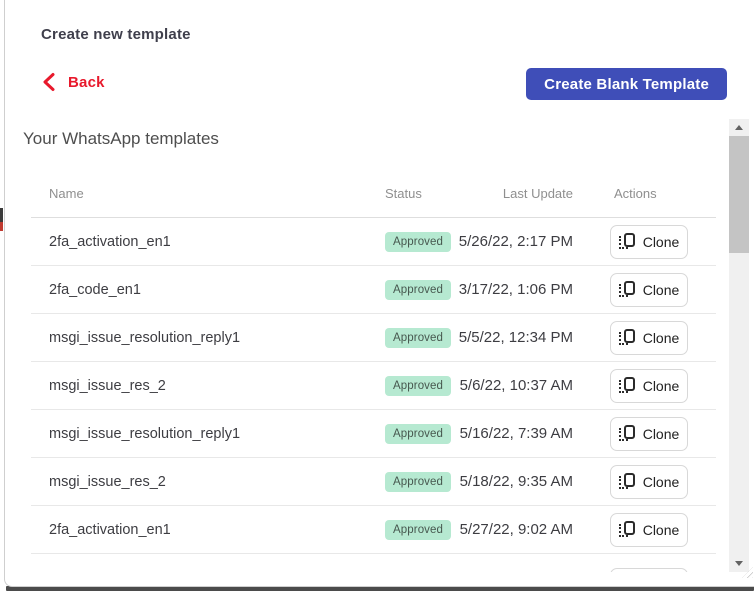 This screenshot has width=754, height=593. Describe the element at coordinates (95, 289) in the screenshot. I see `template-name: 2fa_code_en1` at that location.